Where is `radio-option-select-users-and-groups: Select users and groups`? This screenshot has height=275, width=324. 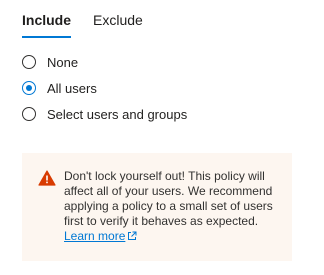
radio-option-select-users-and-groups: Select users and groups is located at coordinates (104, 114).